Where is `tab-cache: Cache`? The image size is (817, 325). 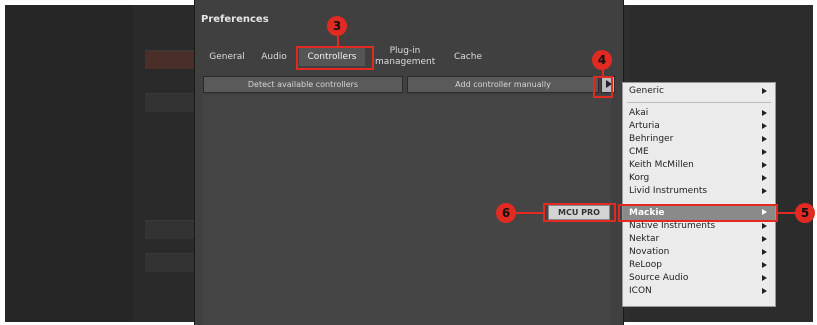 tab-cache: Cache is located at coordinates (468, 57).